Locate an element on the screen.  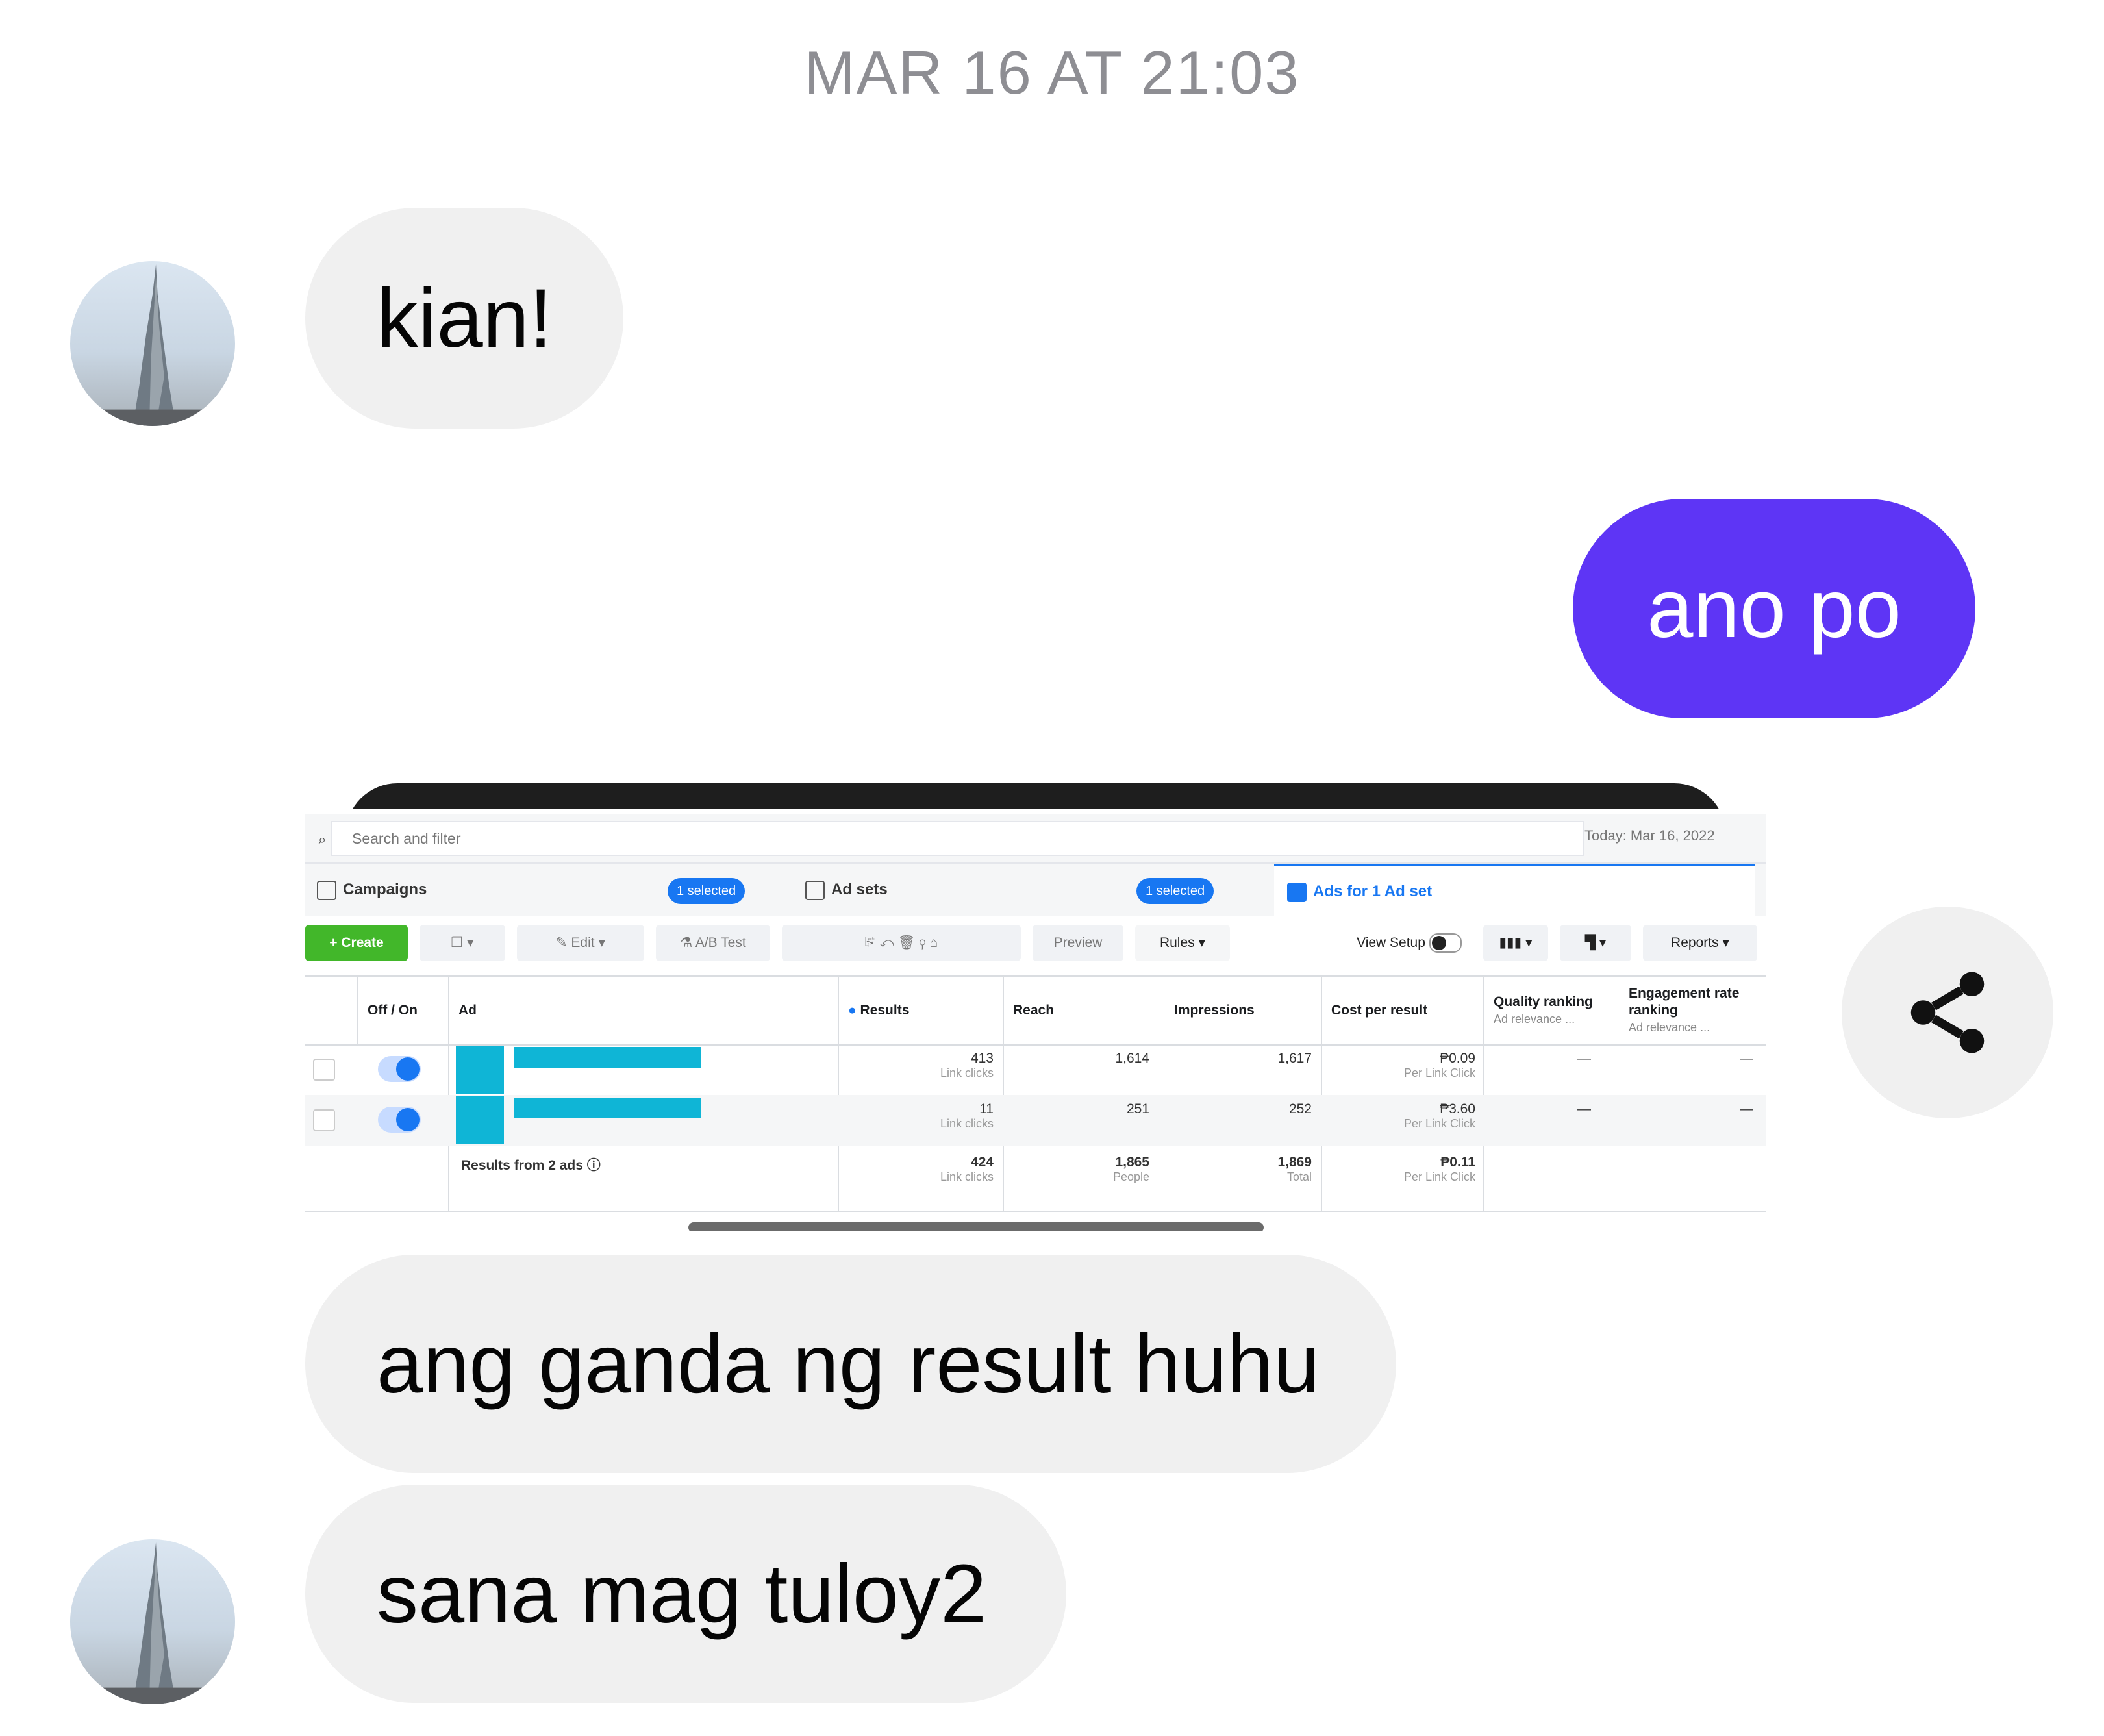
total-results-sub: Link clicks is located at coordinates (967, 1176).